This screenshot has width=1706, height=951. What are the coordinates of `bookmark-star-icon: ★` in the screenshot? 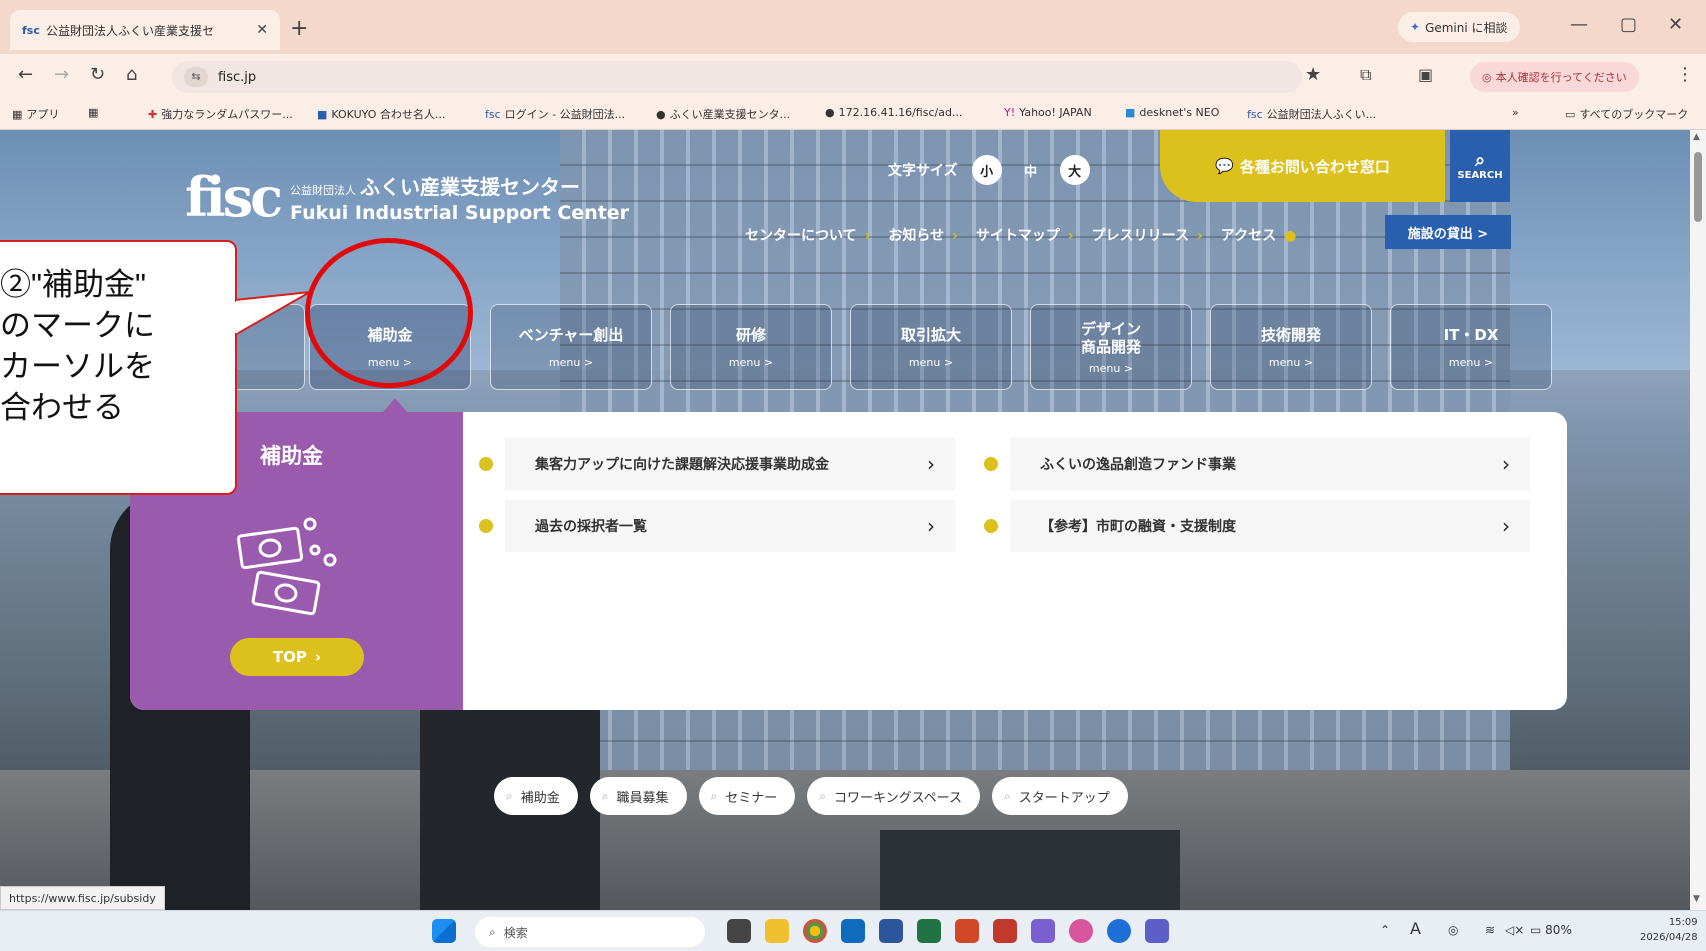 It's located at (1313, 74).